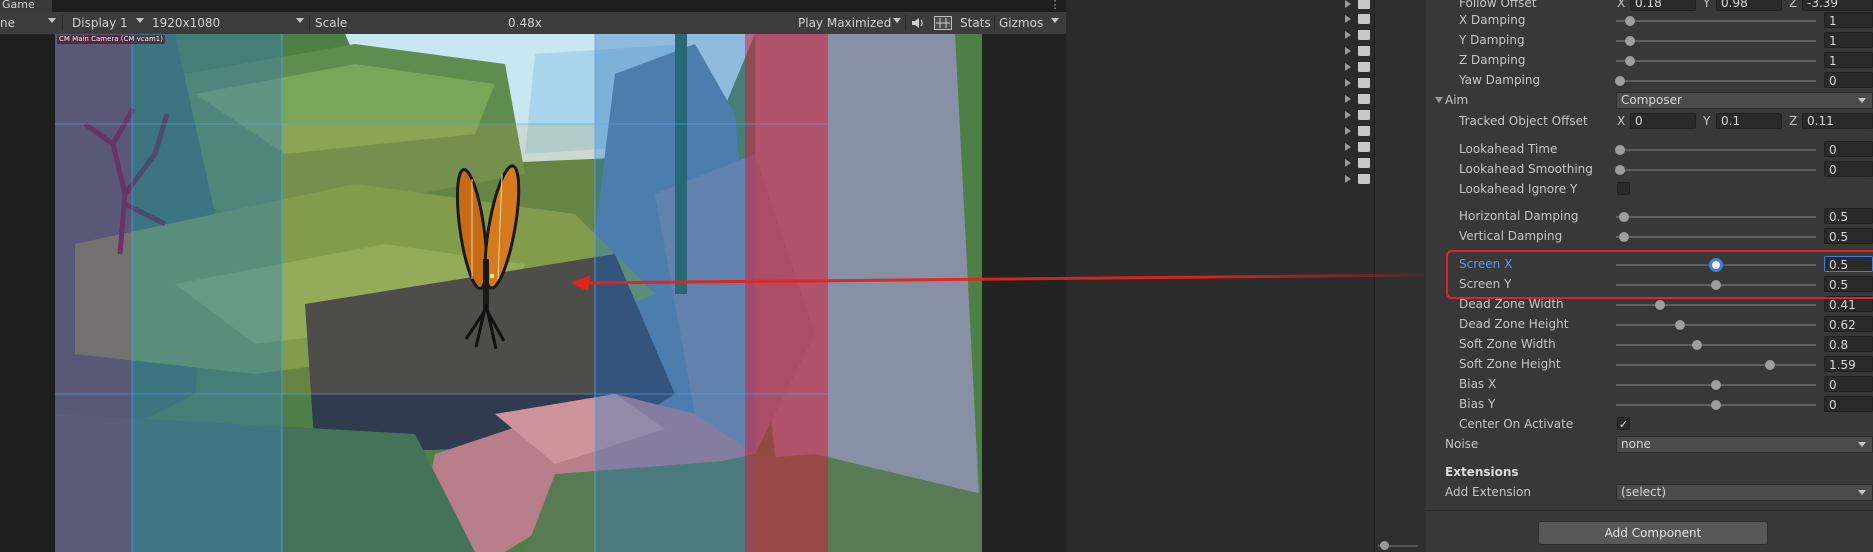  Describe the element at coordinates (1623, 188) in the screenshot. I see `lookahead-ignore-y-checkbox` at that location.